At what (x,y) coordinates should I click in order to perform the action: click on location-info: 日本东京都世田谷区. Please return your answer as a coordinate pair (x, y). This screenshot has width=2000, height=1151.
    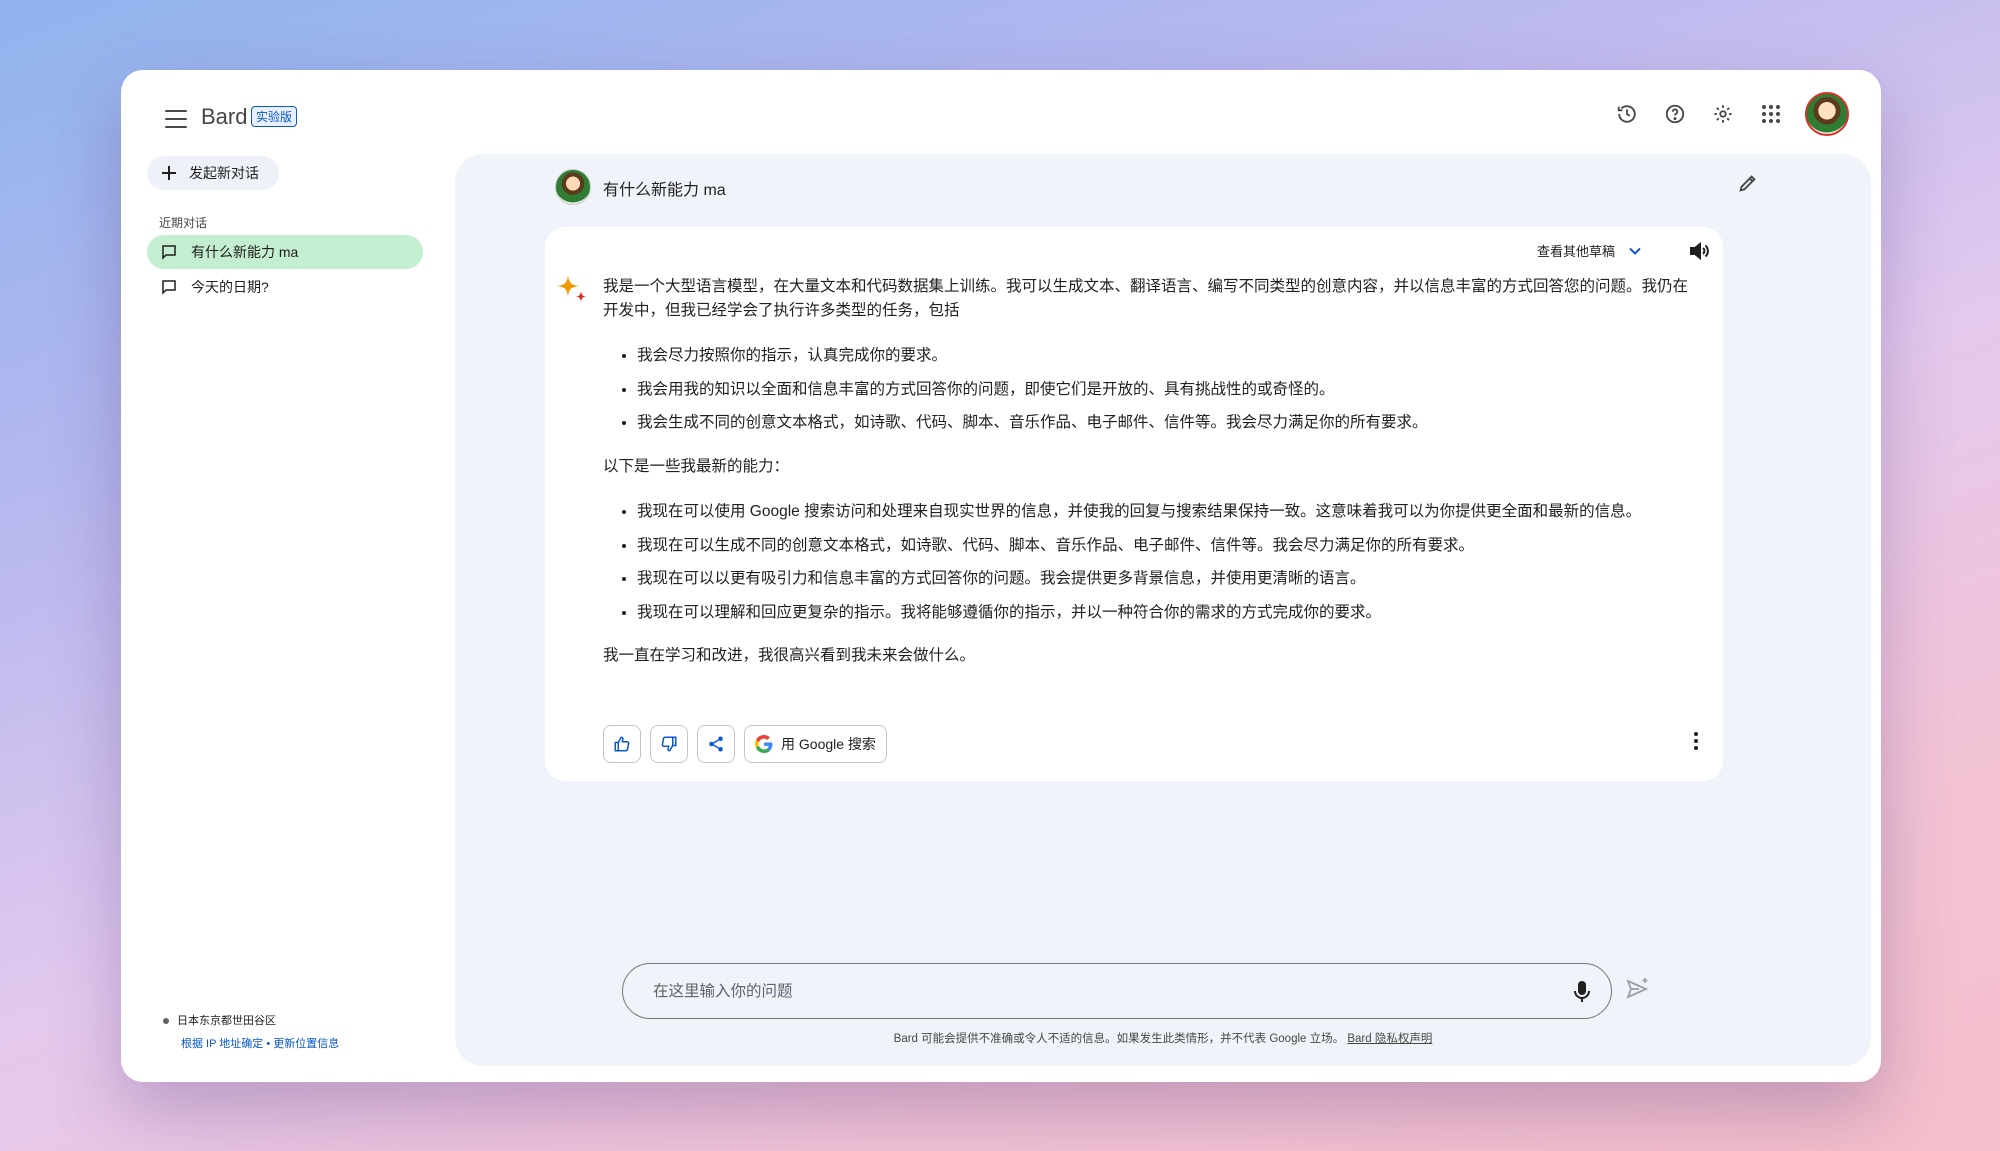
    Looking at the image, I should click on (219, 1020).